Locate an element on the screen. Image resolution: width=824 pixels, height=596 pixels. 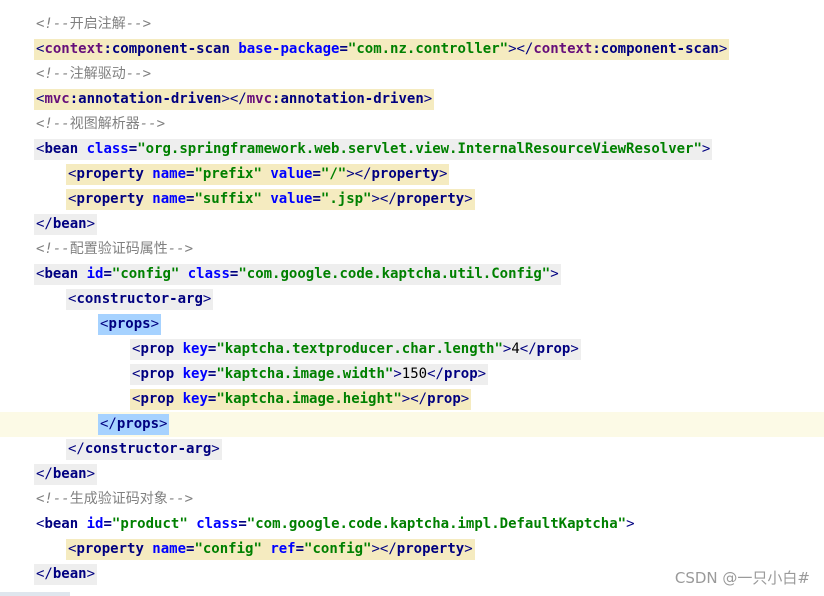
code-line: <props> is located at coordinates (412, 324).